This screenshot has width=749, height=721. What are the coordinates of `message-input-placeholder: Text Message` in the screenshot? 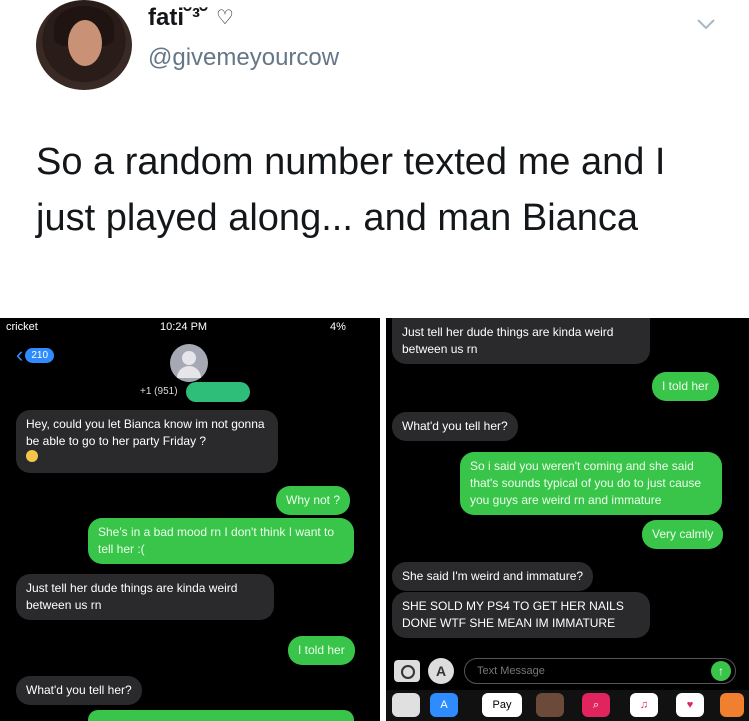 It's located at (511, 671).